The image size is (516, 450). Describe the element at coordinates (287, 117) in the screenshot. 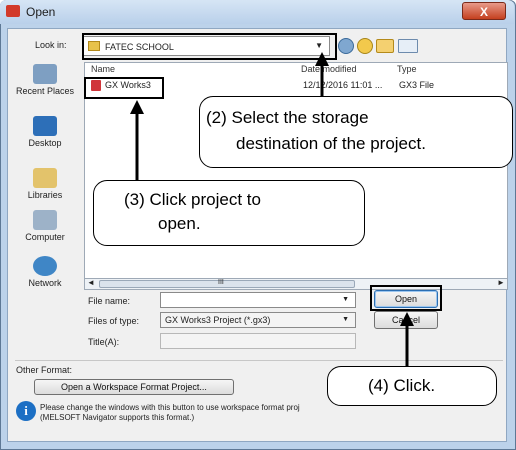

I see `callout-2-line1: (2) Select the storage` at that location.